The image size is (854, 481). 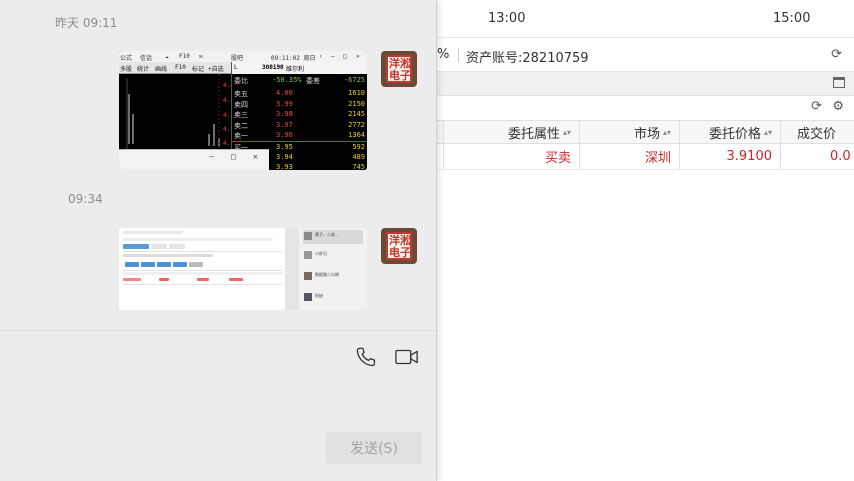 I want to click on book-volume: 2772, so click(x=356, y=124).